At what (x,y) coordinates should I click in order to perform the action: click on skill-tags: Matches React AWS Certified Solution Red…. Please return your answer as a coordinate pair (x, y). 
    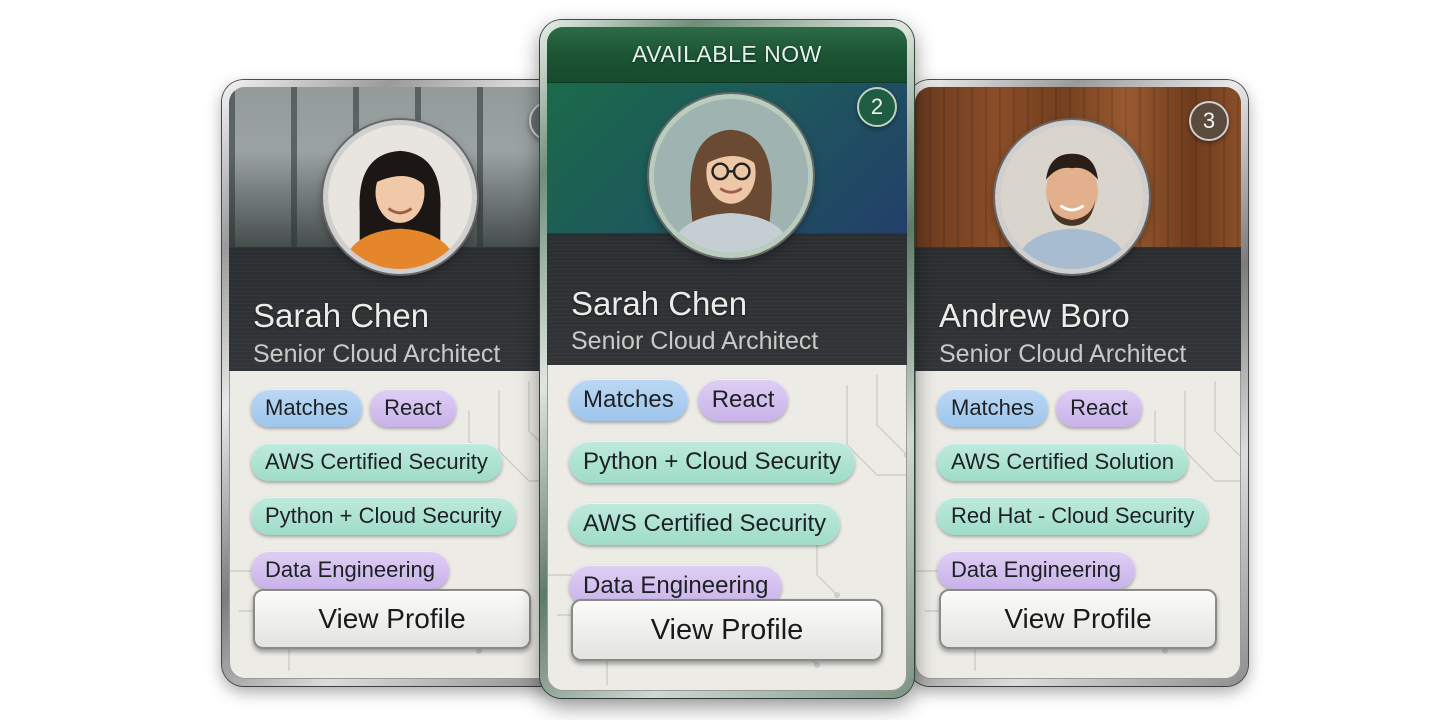
    Looking at the image, I should click on (1086, 489).